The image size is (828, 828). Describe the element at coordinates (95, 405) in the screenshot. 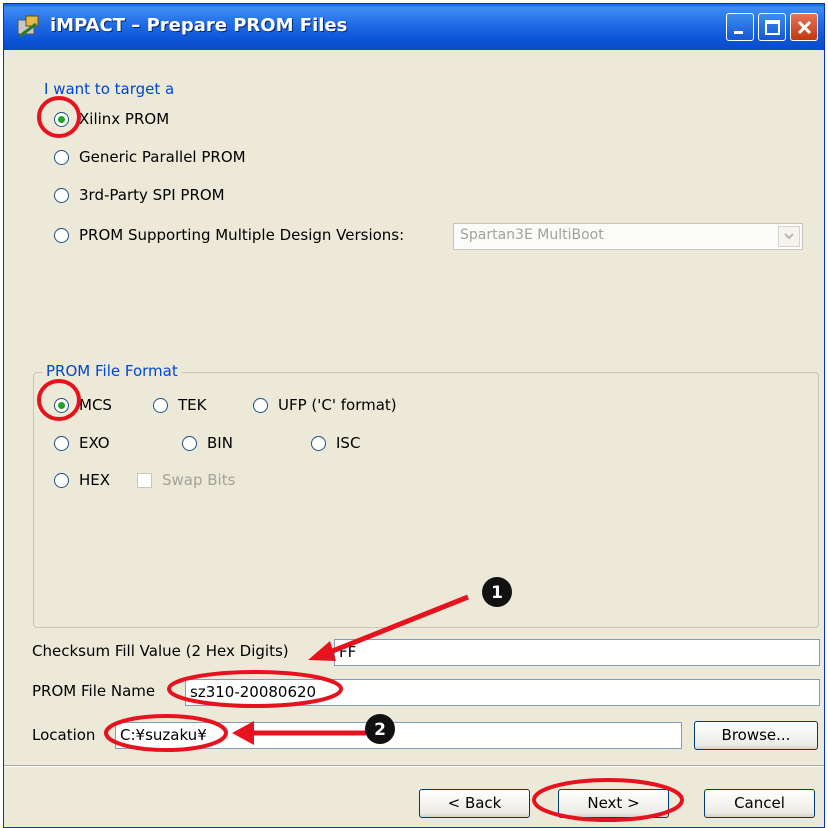

I see `radio-mcs-label: MCS` at that location.